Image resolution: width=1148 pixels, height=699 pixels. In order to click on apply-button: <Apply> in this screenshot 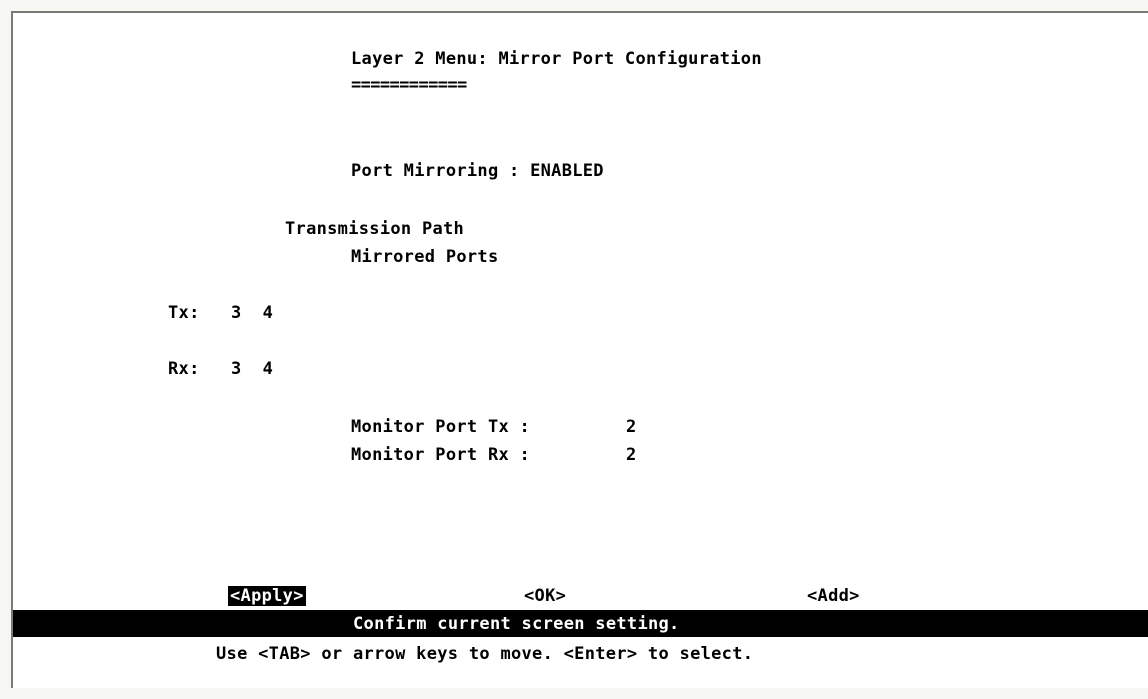, I will do `click(267, 596)`.